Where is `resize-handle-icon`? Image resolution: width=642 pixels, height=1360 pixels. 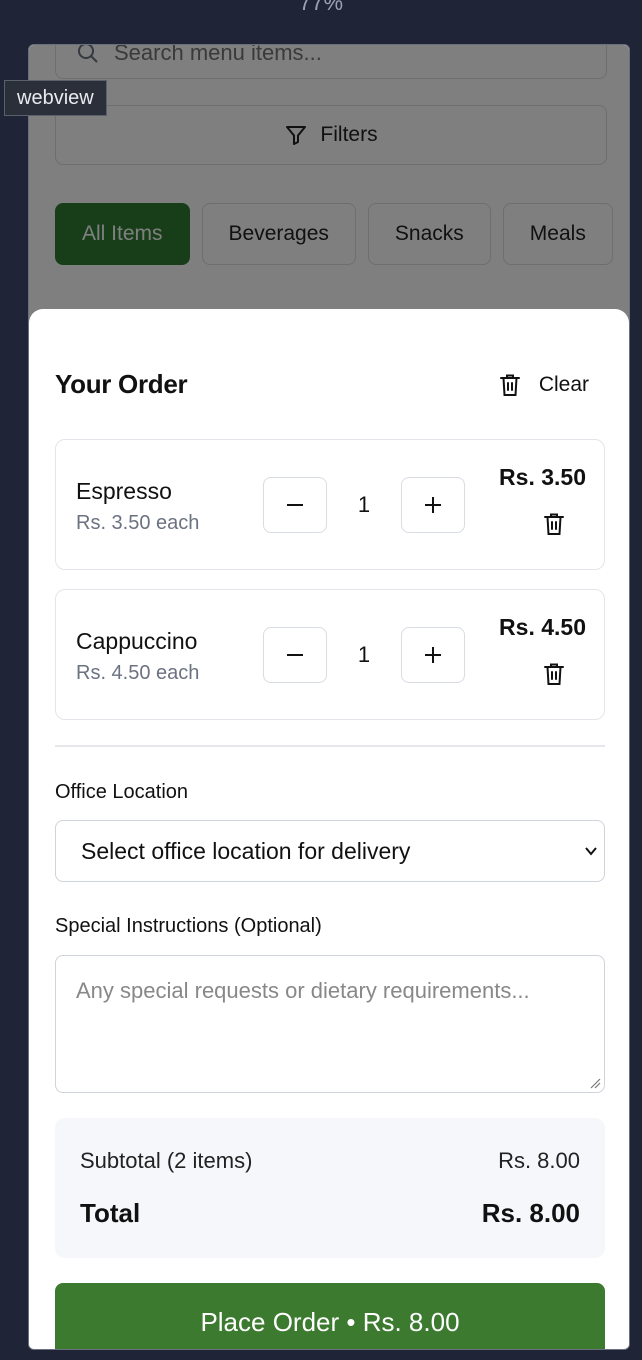 resize-handle-icon is located at coordinates (595, 1083).